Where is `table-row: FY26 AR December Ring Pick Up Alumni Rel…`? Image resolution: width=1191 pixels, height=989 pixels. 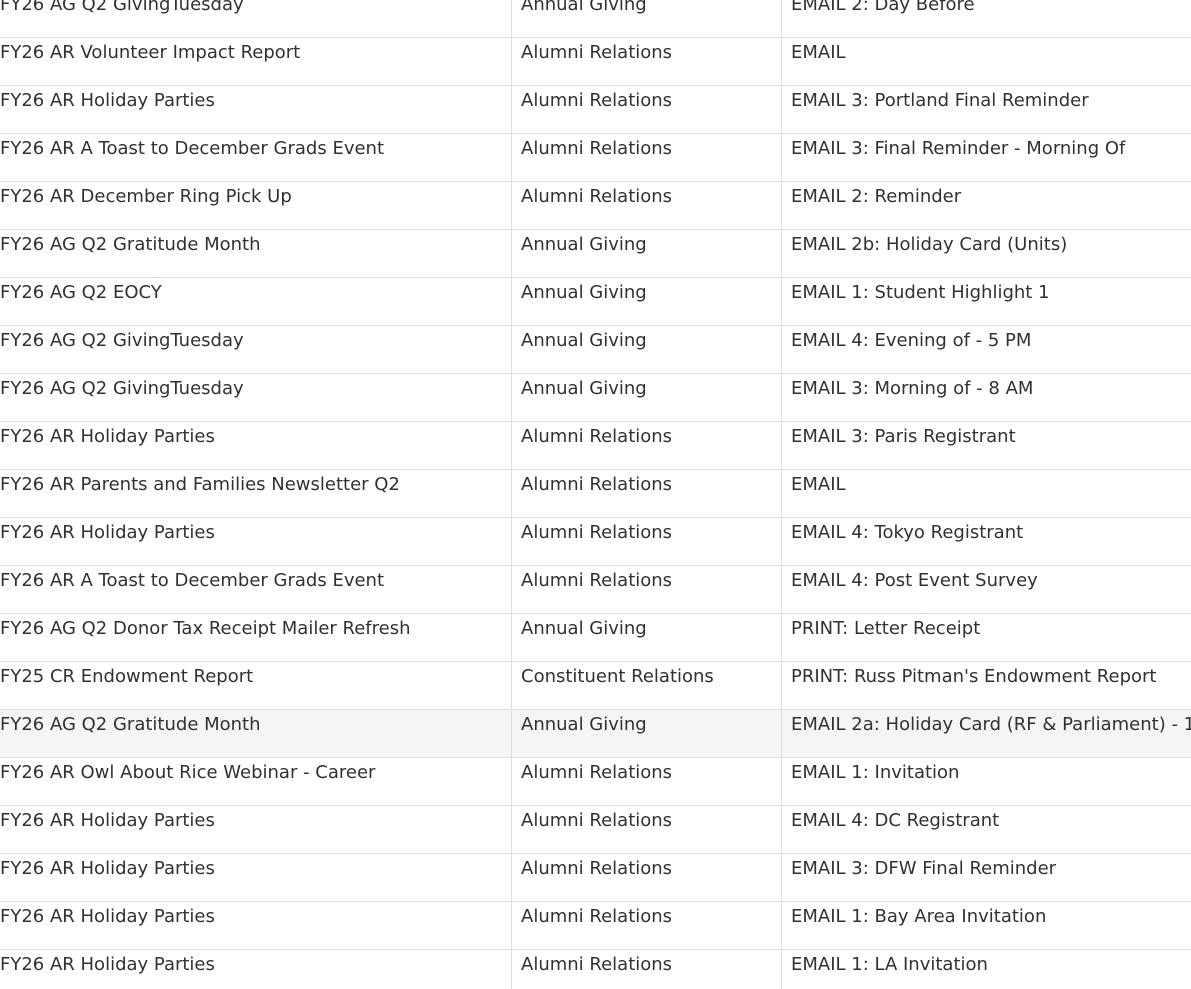
table-row: FY26 AR December Ring Pick Up Alumni Rel… is located at coordinates (595, 206).